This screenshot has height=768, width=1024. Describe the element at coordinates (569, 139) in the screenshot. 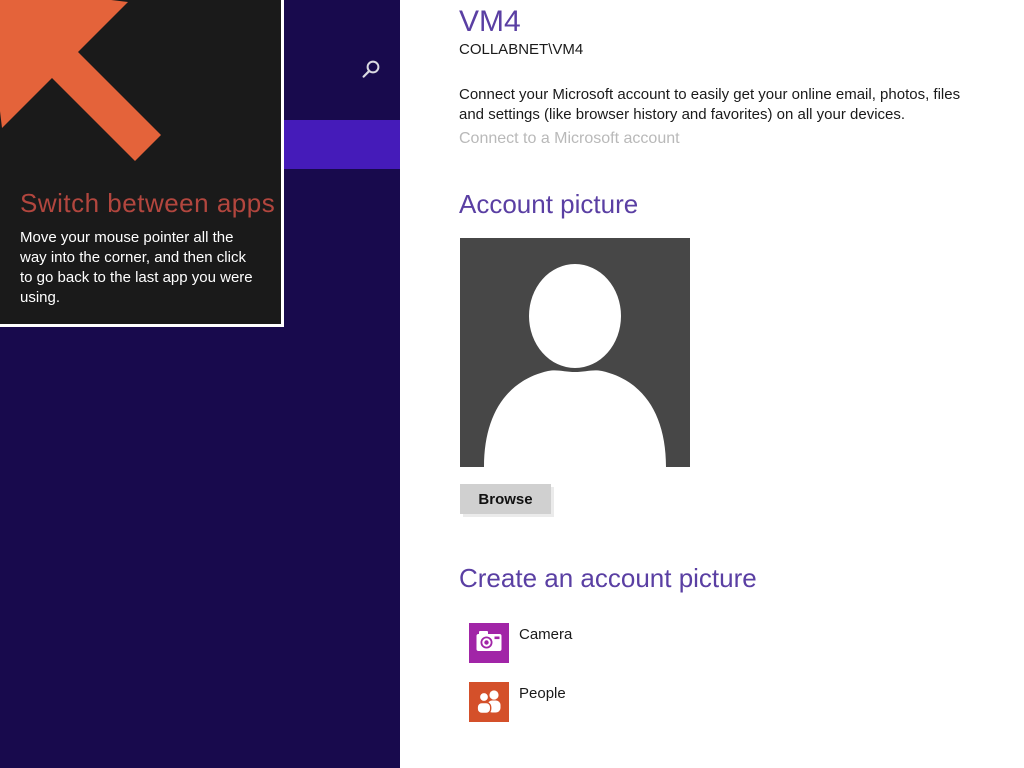

I see `connect-microsoft-account-link: Connect to a Microsoft account` at that location.